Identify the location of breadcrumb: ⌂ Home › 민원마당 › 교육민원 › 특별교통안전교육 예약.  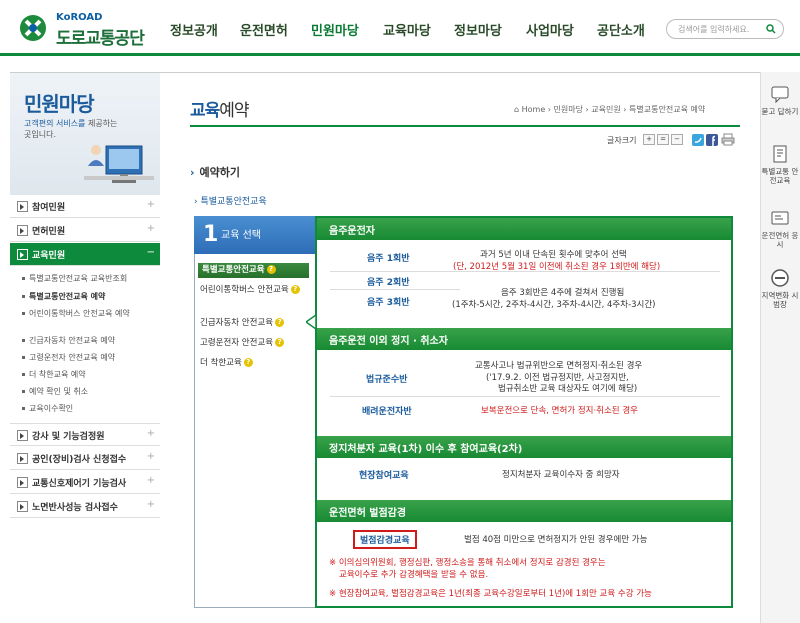
(610, 109).